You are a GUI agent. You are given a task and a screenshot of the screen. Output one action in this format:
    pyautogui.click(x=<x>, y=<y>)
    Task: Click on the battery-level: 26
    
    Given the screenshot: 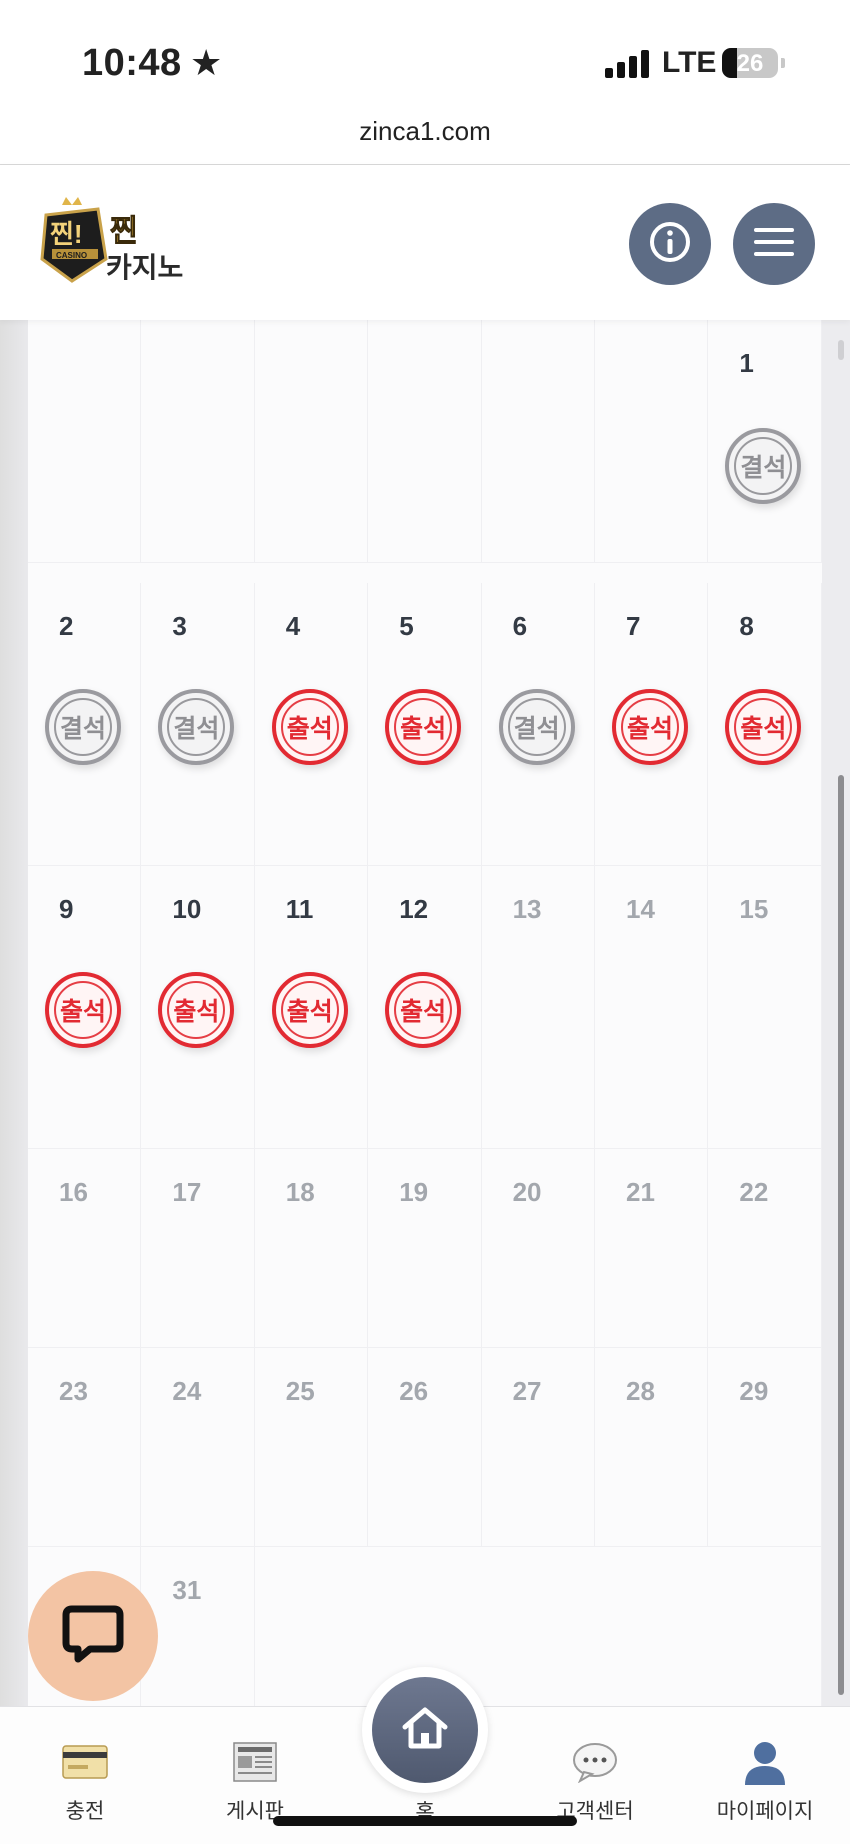 What is the action you would take?
    pyautogui.click(x=750, y=63)
    